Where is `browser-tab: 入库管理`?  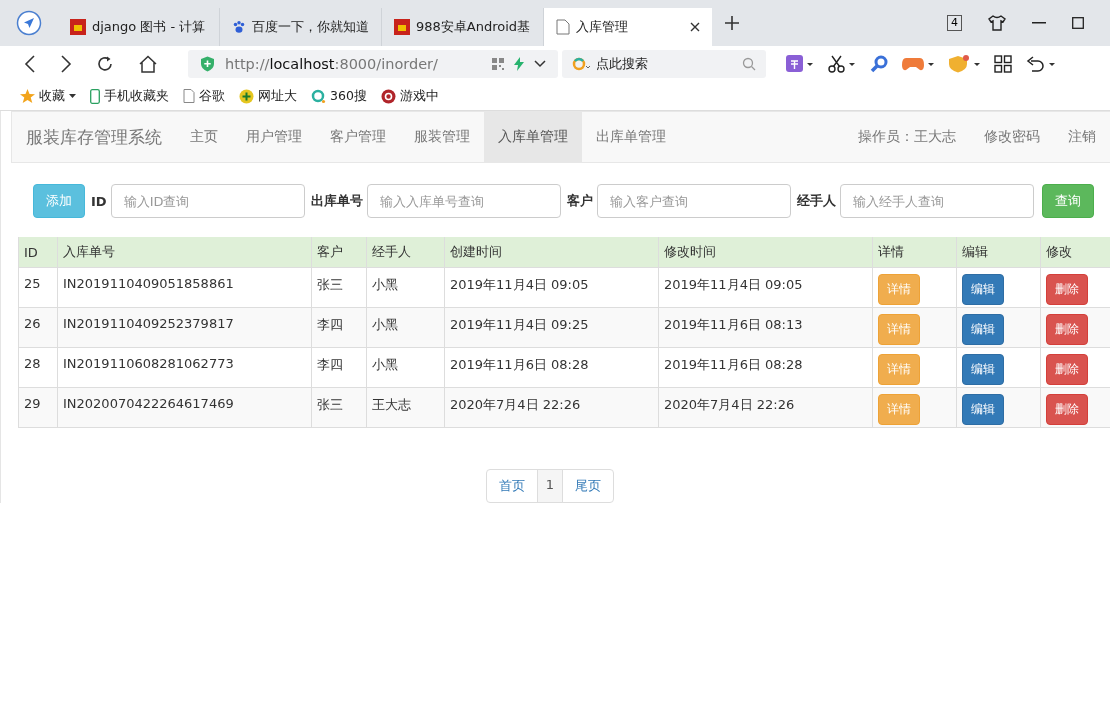 browser-tab: 入库管理 is located at coordinates (628, 27).